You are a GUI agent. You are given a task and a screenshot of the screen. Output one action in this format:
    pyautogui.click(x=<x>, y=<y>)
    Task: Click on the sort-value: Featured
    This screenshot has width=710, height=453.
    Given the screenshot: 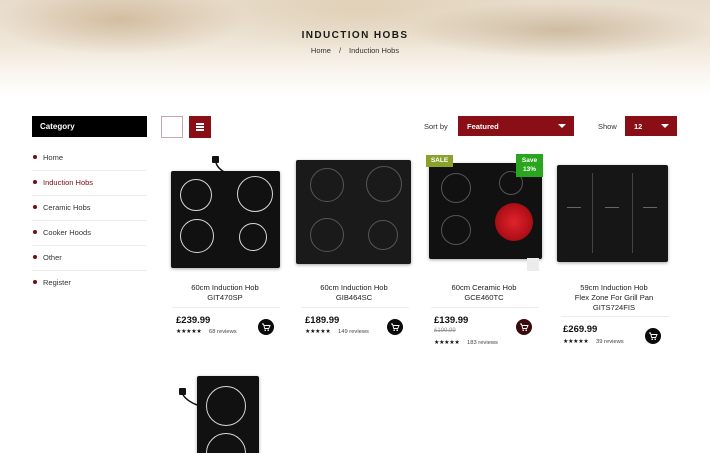 What is the action you would take?
    pyautogui.click(x=483, y=126)
    